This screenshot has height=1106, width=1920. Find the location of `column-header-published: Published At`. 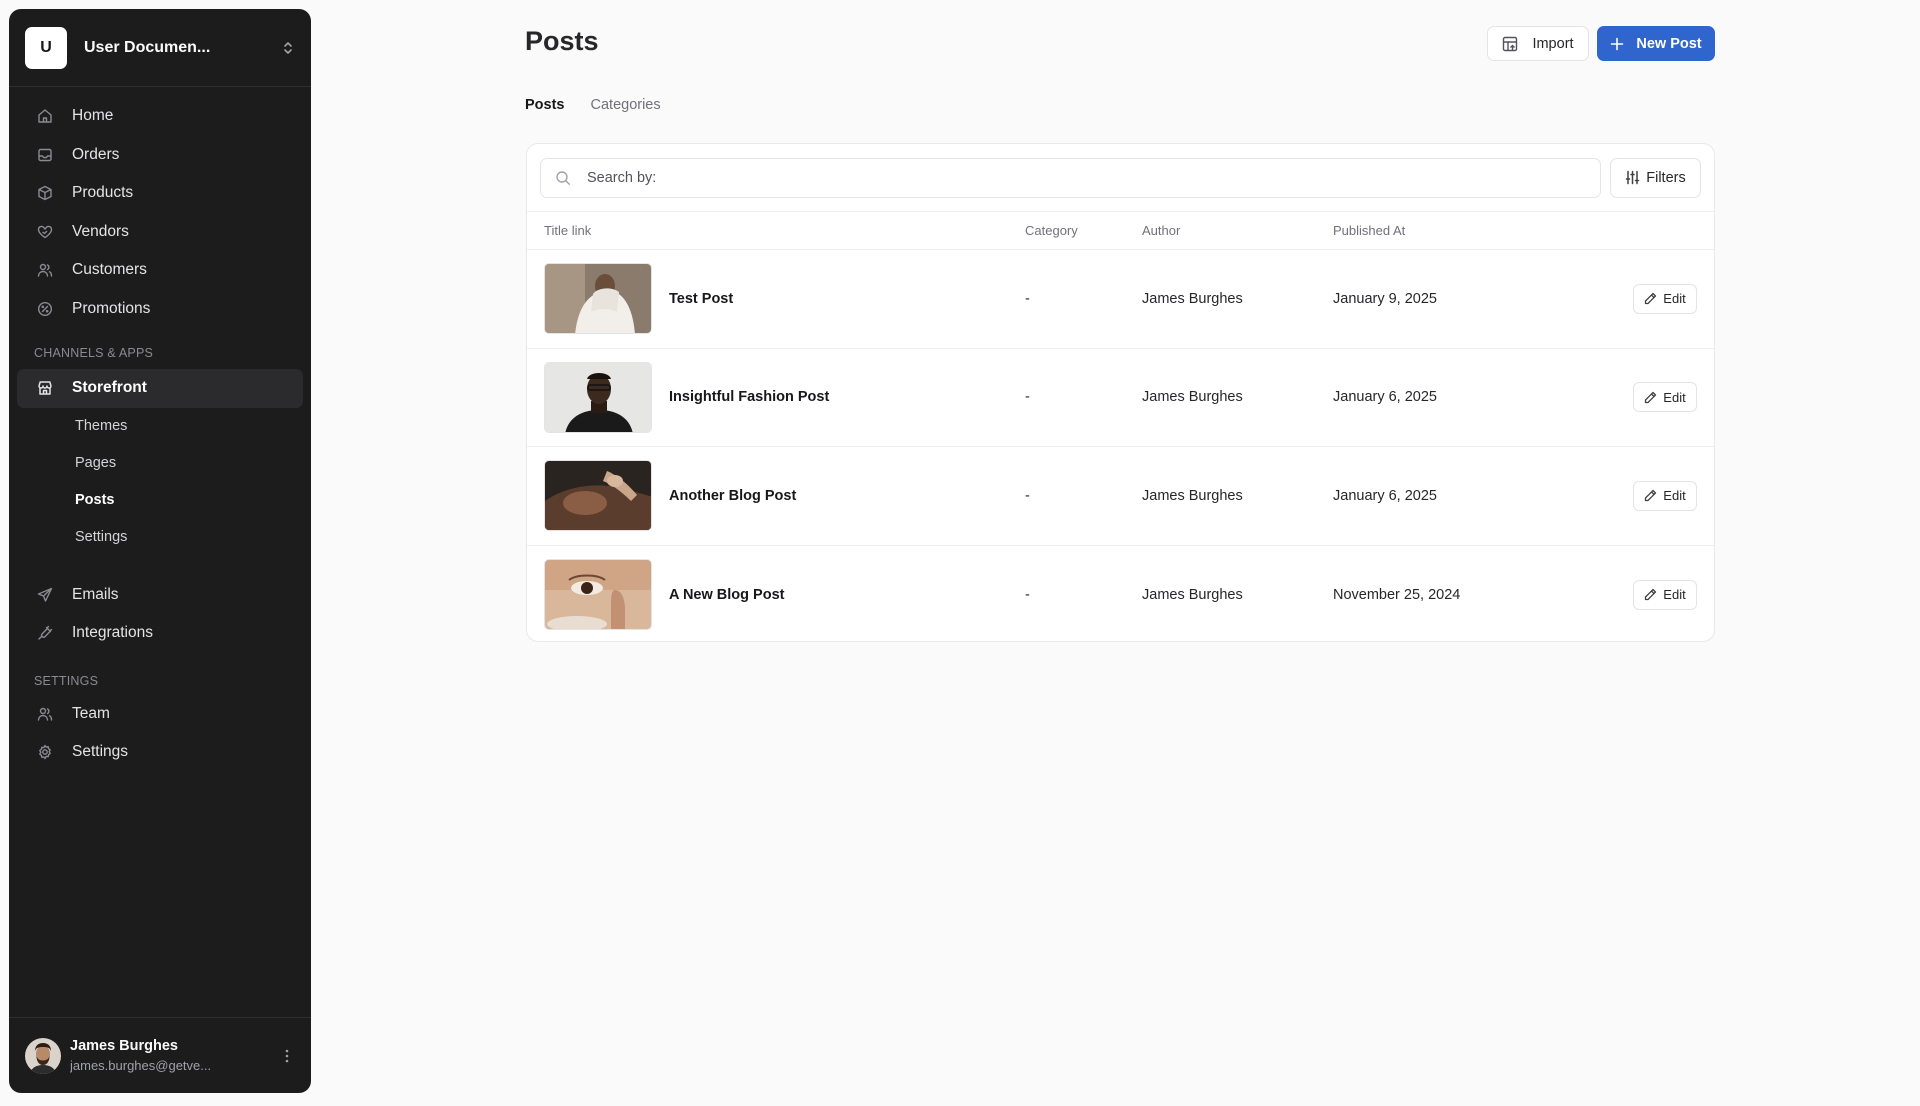

column-header-published: Published At is located at coordinates (1369, 230).